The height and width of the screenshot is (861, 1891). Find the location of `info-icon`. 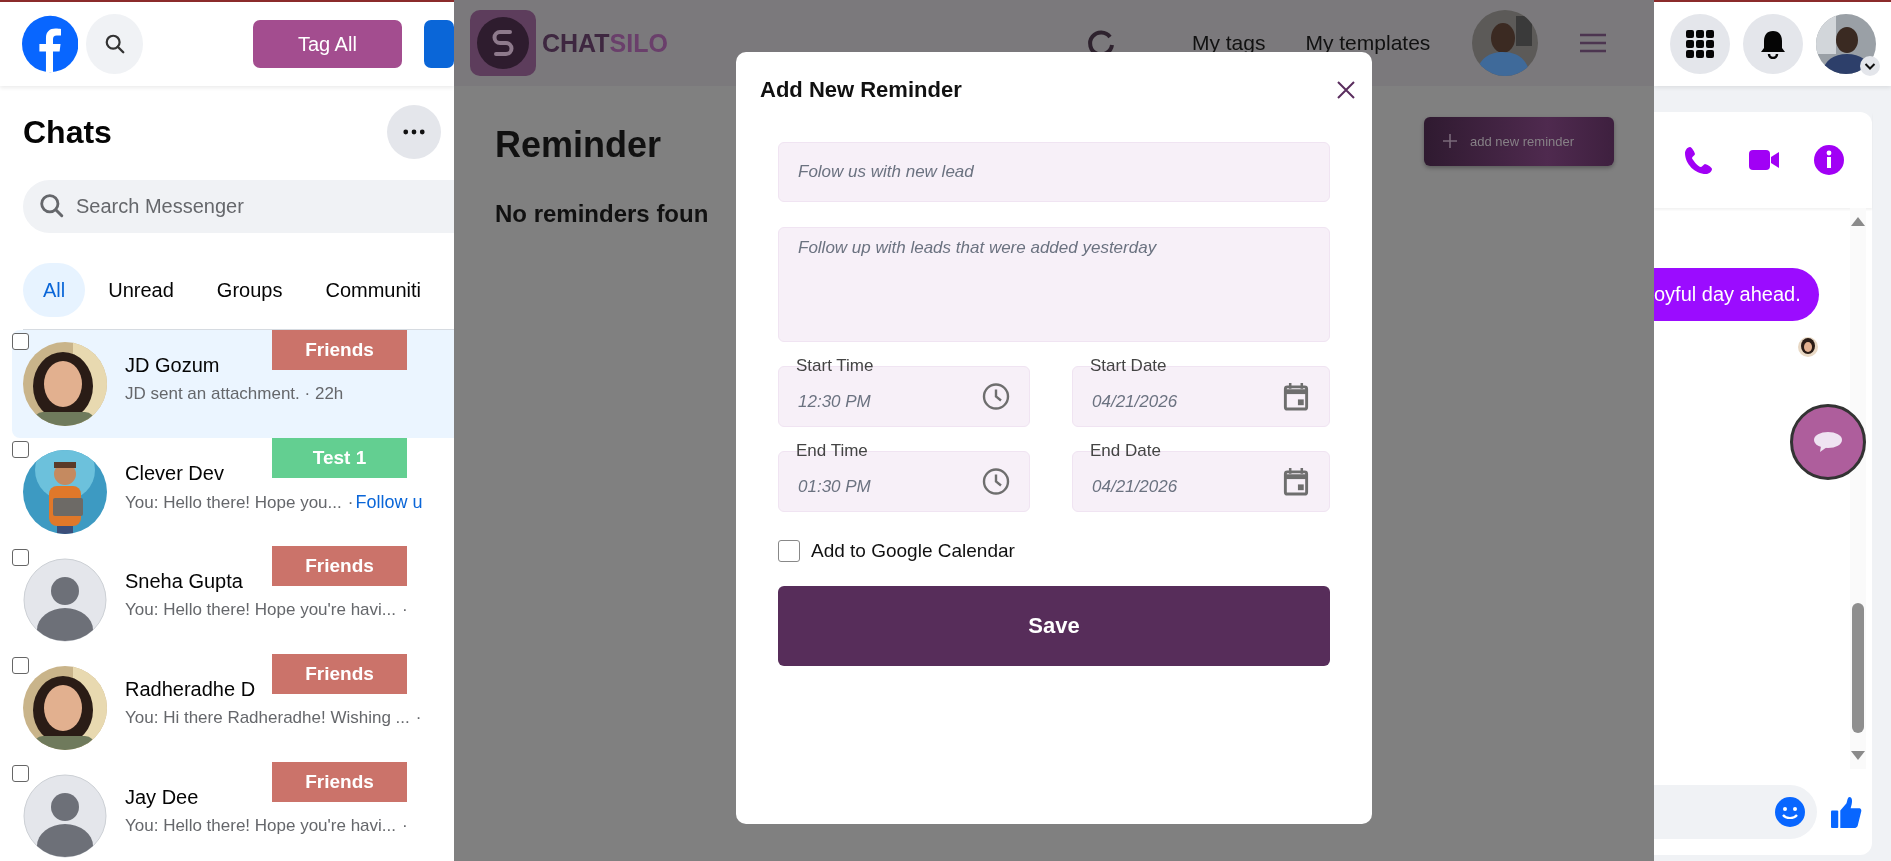

info-icon is located at coordinates (1829, 160).